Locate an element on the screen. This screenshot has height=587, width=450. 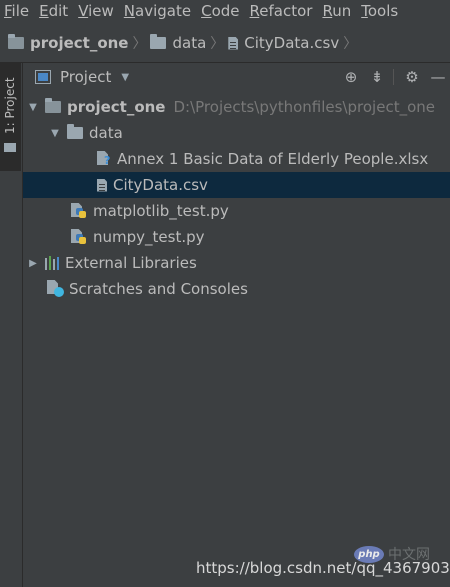
file-icon is located at coordinates (233, 43).